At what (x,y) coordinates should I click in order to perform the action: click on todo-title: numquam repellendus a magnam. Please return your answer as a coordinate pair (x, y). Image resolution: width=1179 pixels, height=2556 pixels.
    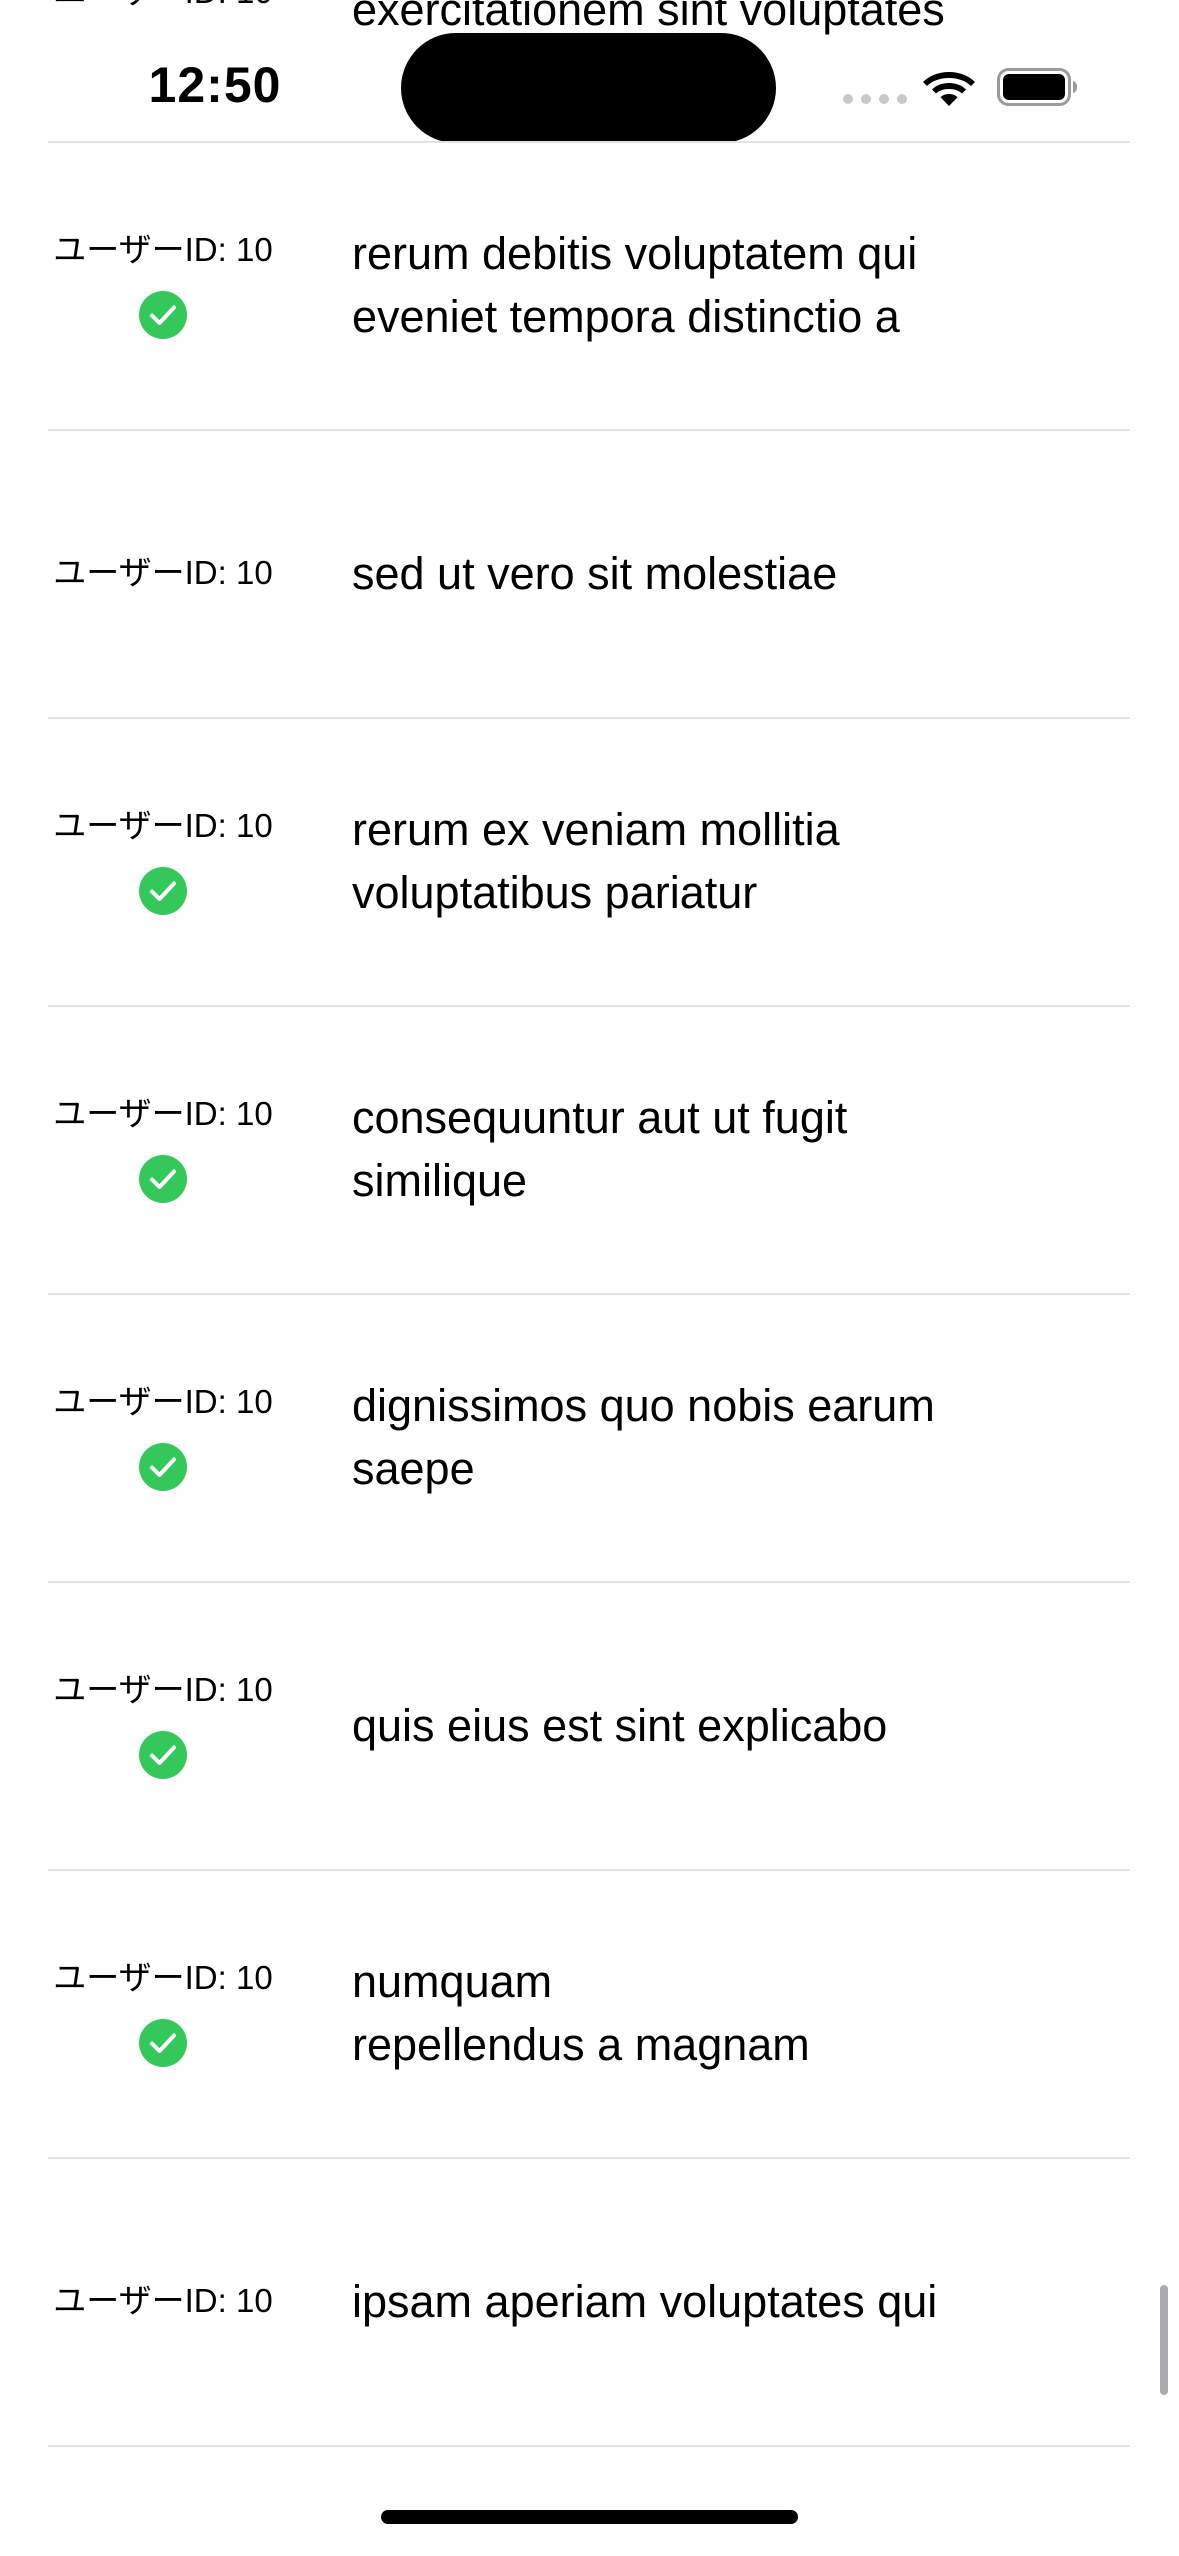
    Looking at the image, I should click on (581, 2013).